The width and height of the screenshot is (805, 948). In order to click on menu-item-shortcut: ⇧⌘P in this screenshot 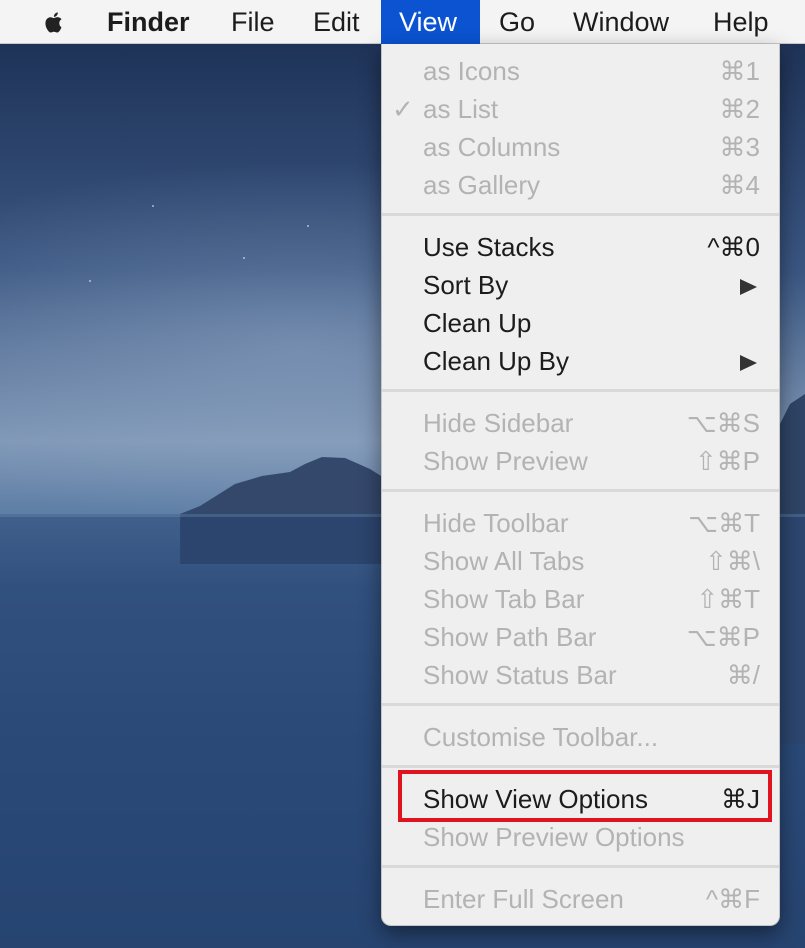, I will do `click(727, 461)`.